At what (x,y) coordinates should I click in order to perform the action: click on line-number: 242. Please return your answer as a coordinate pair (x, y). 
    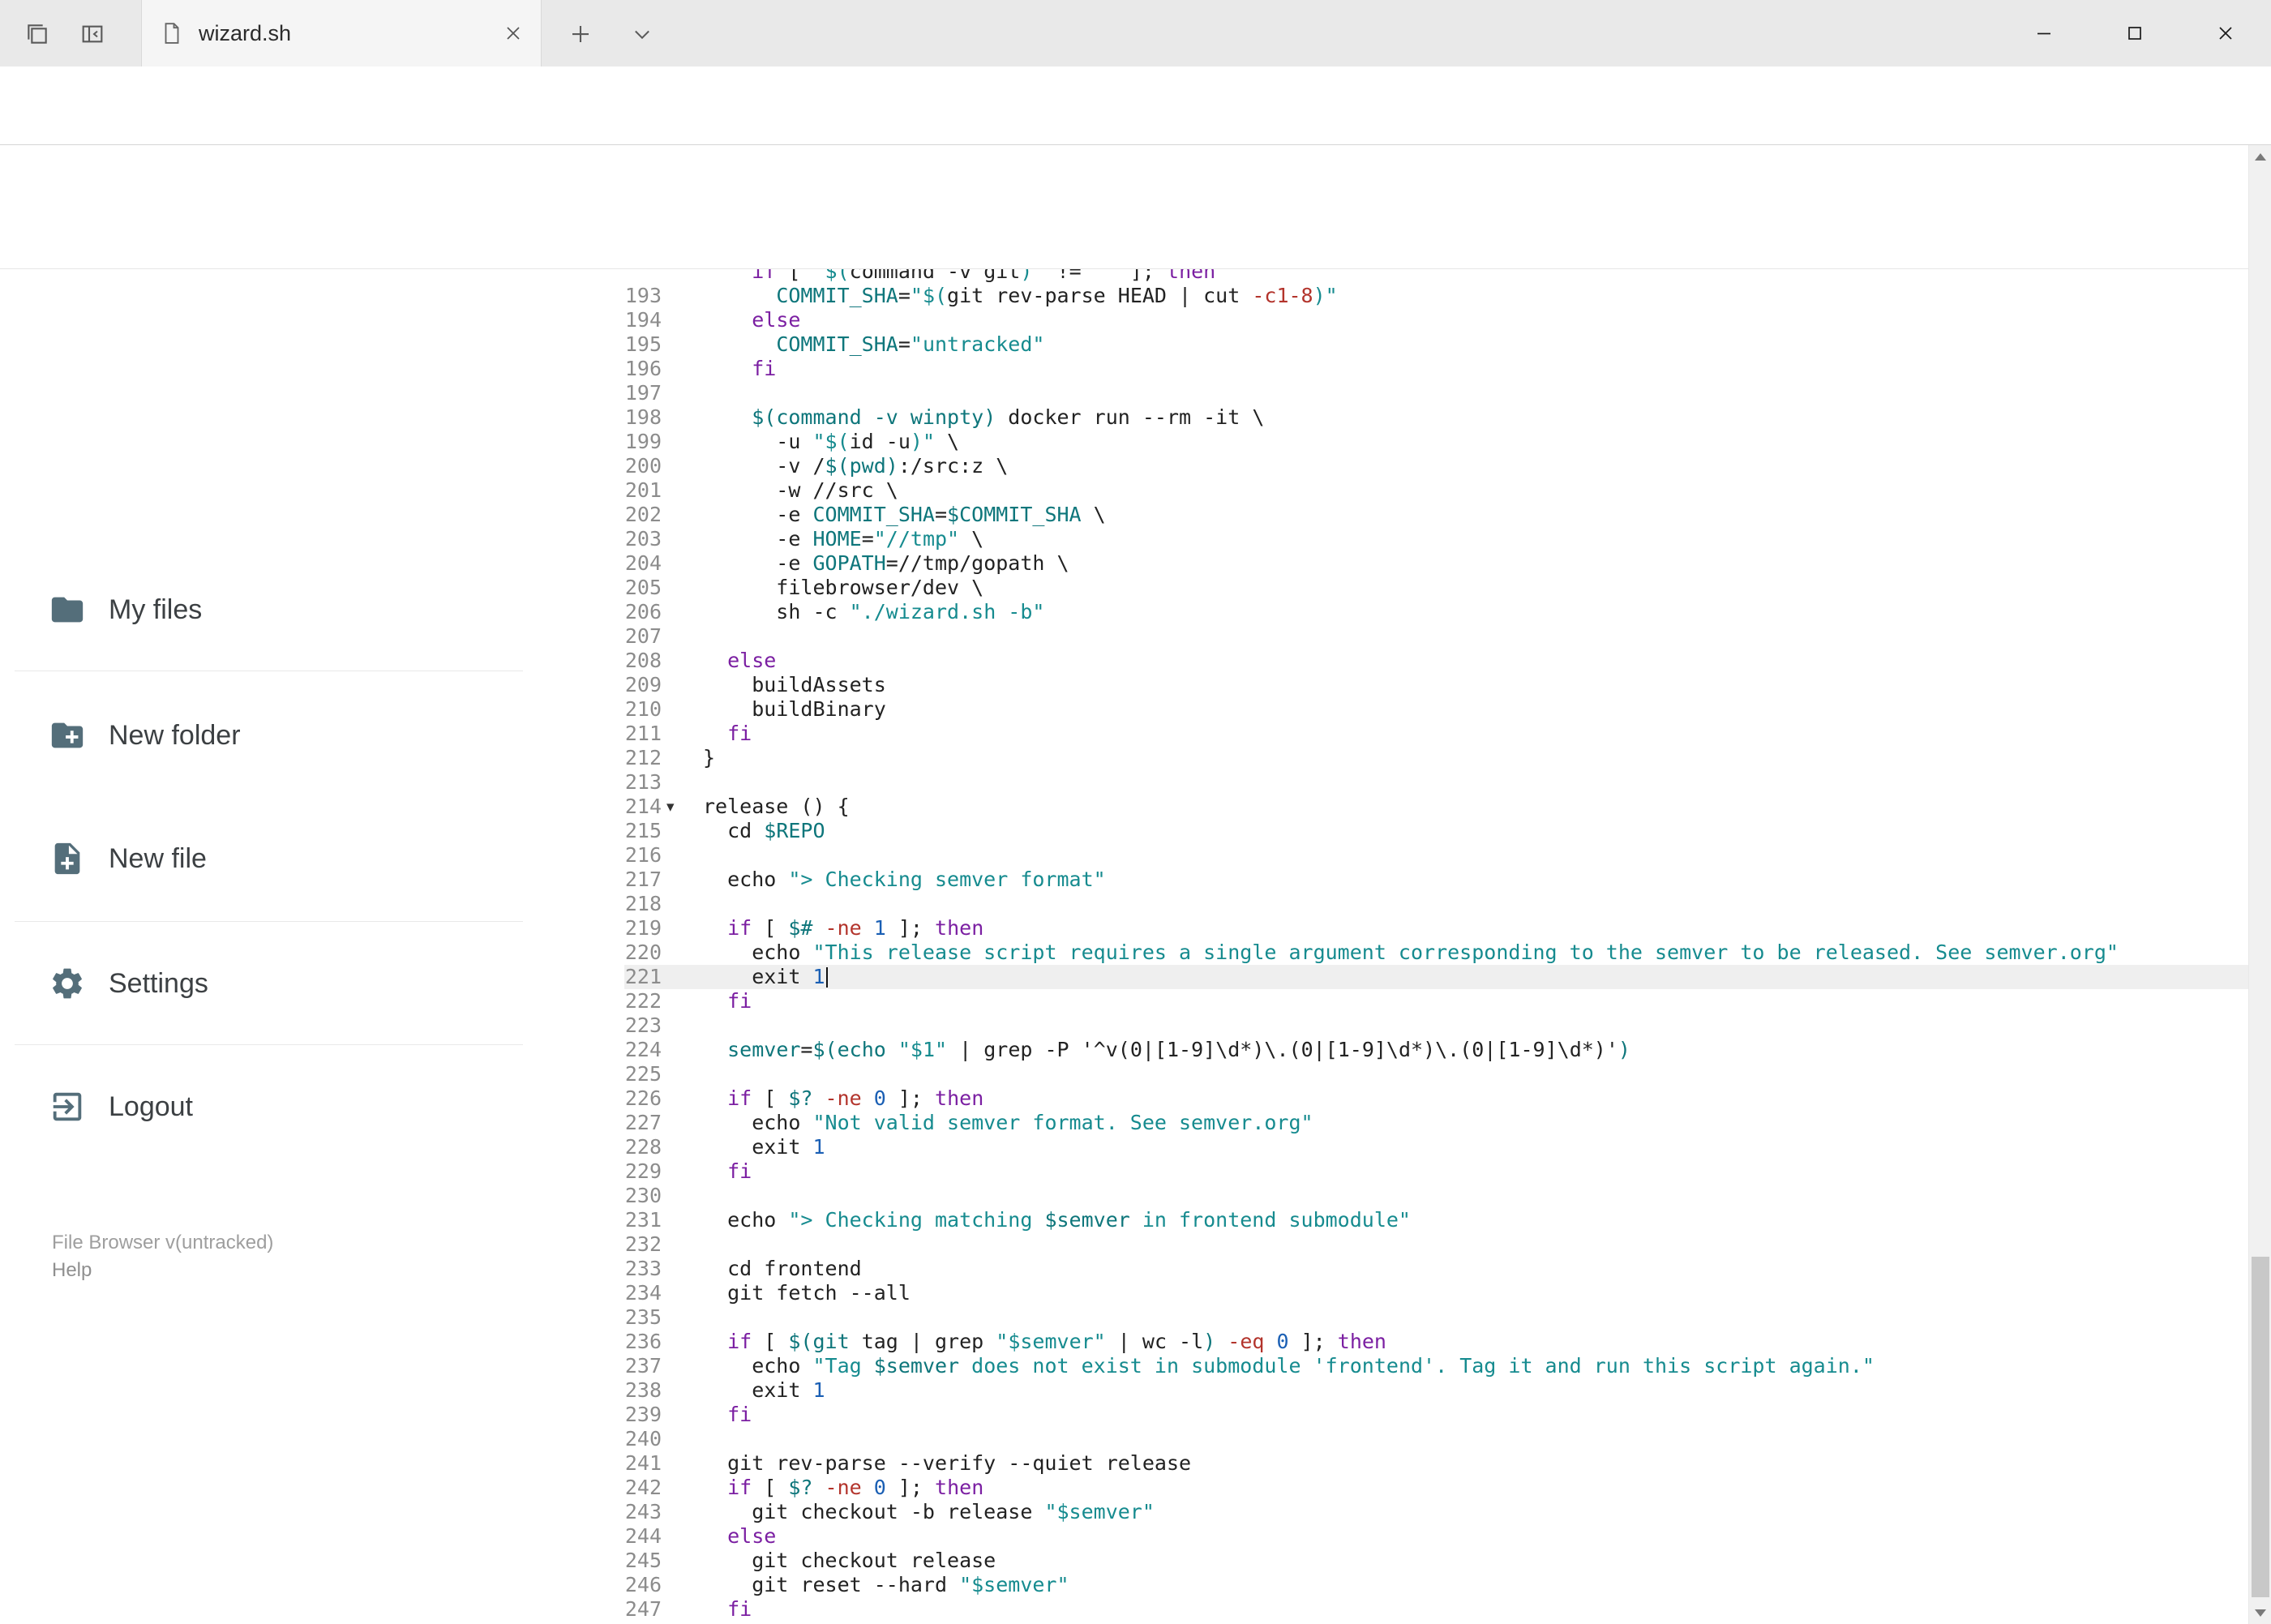
    Looking at the image, I should click on (643, 1487).